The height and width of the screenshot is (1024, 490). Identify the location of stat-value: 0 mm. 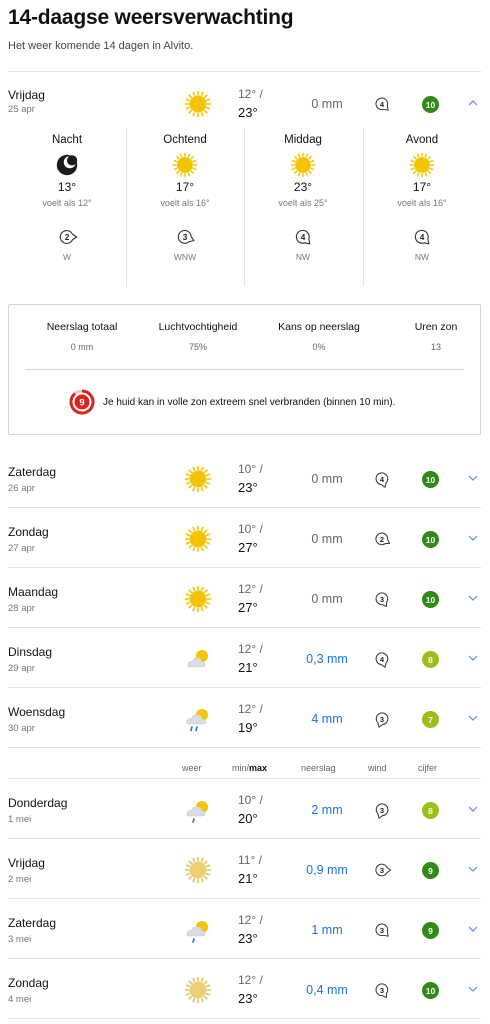
(82, 347).